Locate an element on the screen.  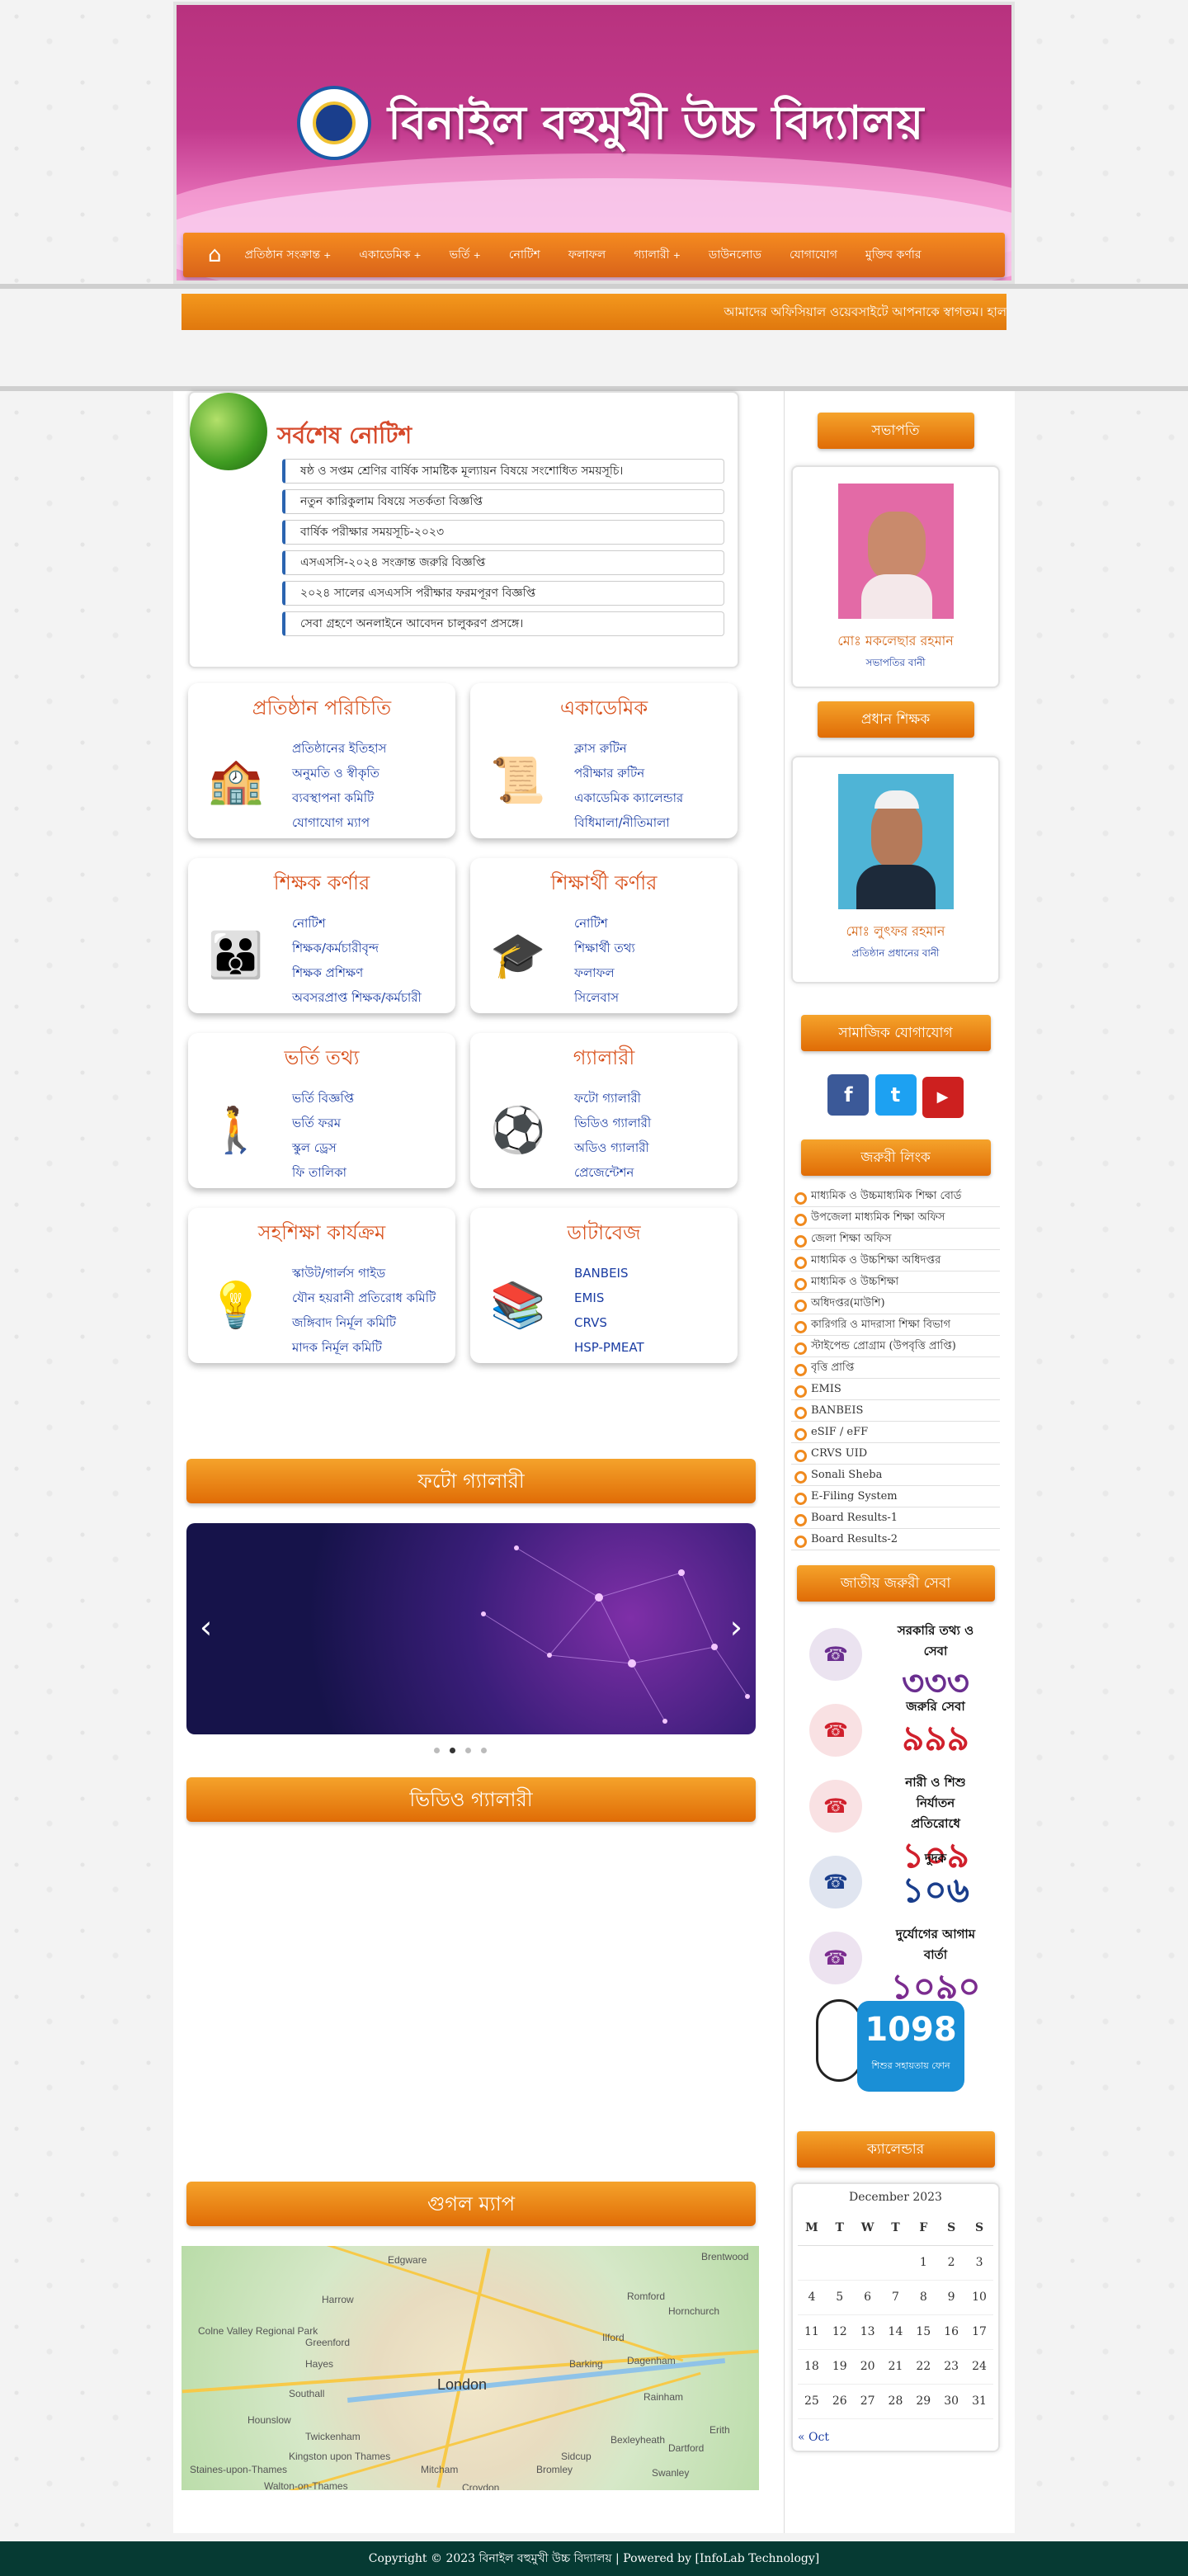
card-link: প্রেজেন্টেশন is located at coordinates (612, 1172).